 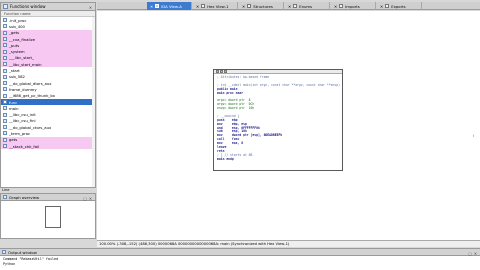 I want to click on tab-label: Enums, so click(x=306, y=6).